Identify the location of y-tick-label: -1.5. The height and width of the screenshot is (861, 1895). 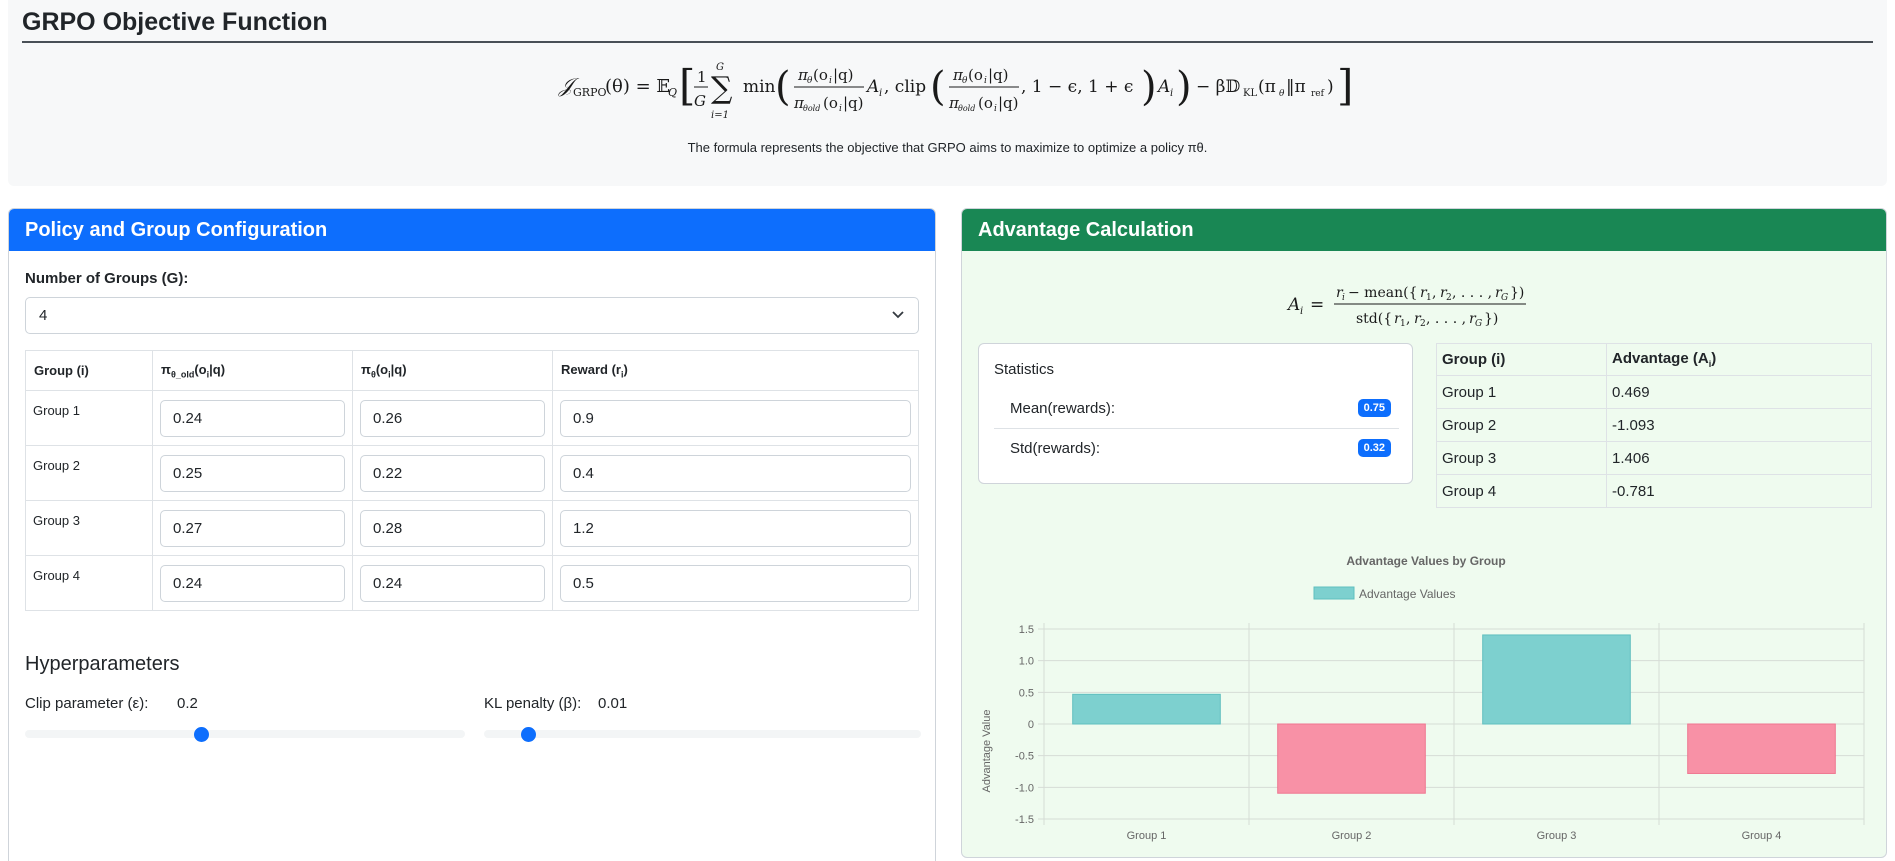
(1024, 820).